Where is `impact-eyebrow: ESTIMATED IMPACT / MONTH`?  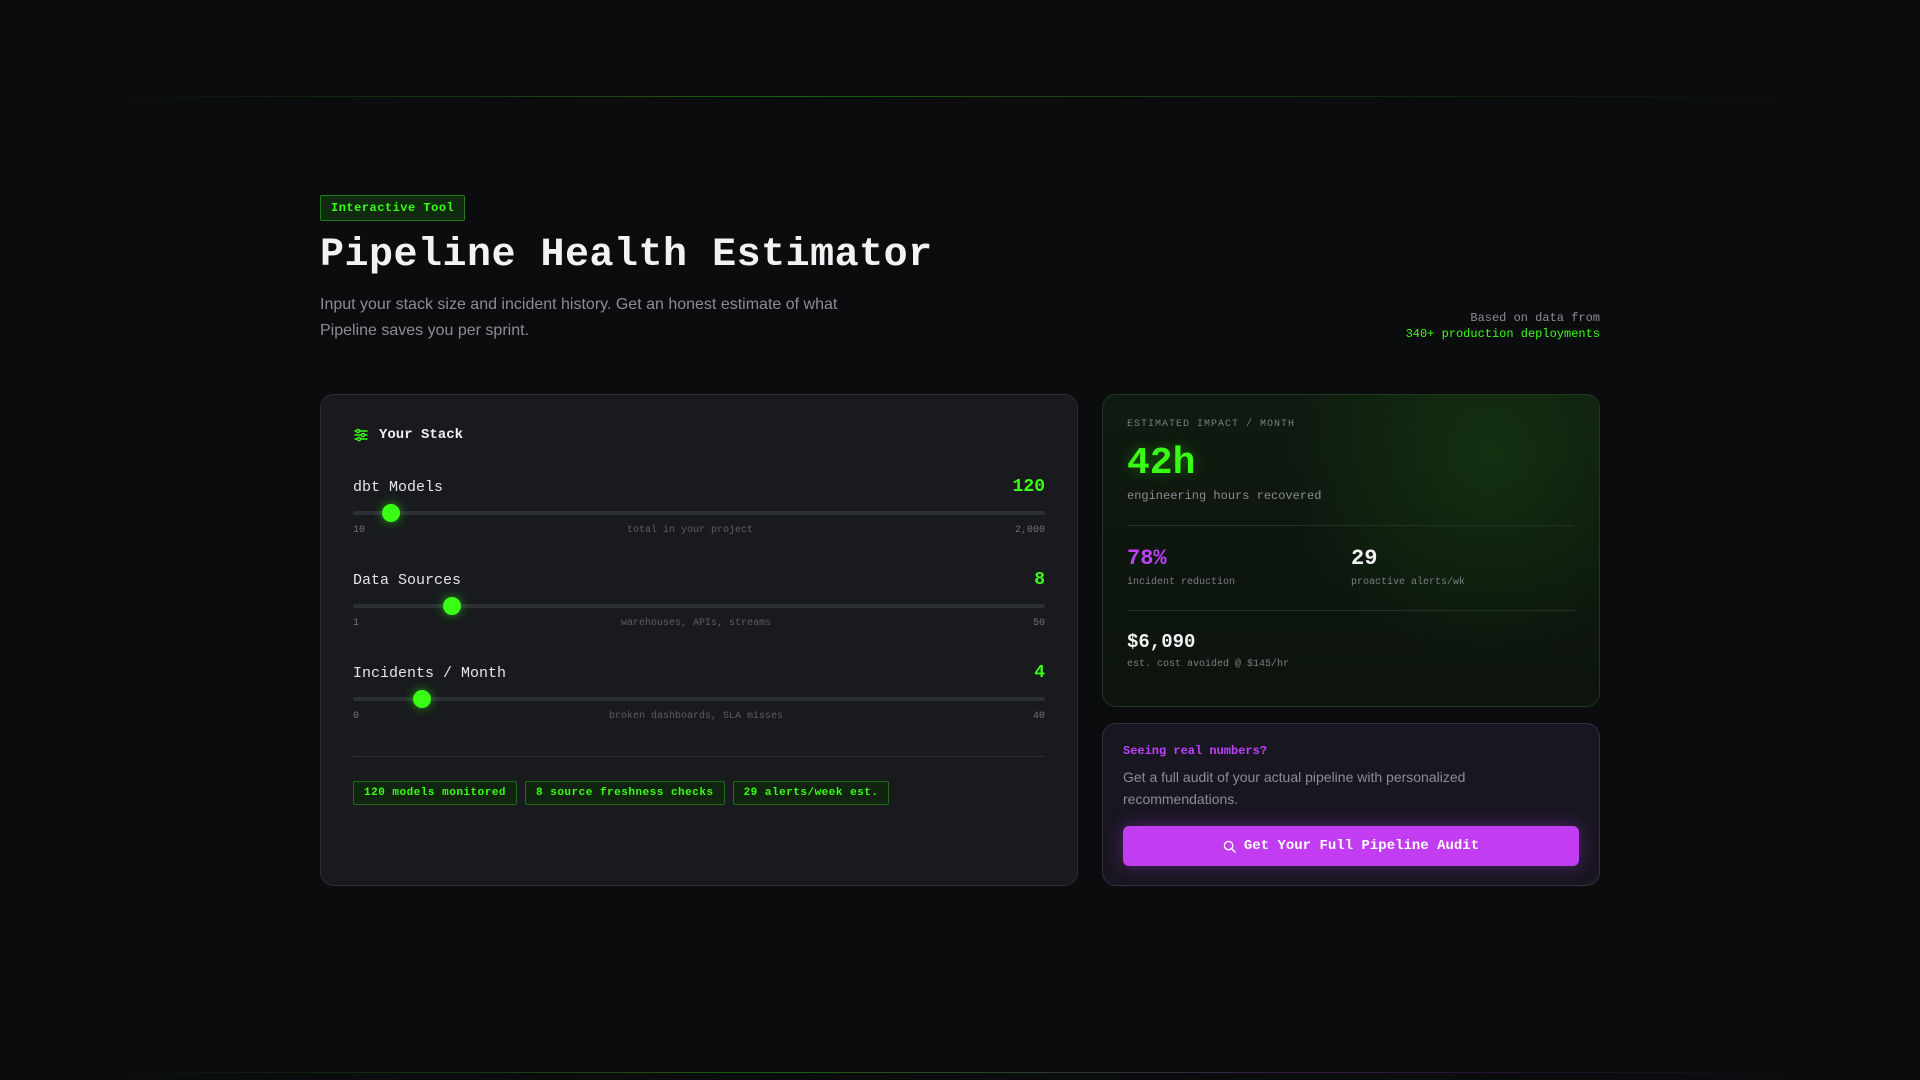
impact-eyebrow: ESTIMATED IMPACT / MONTH is located at coordinates (1211, 424).